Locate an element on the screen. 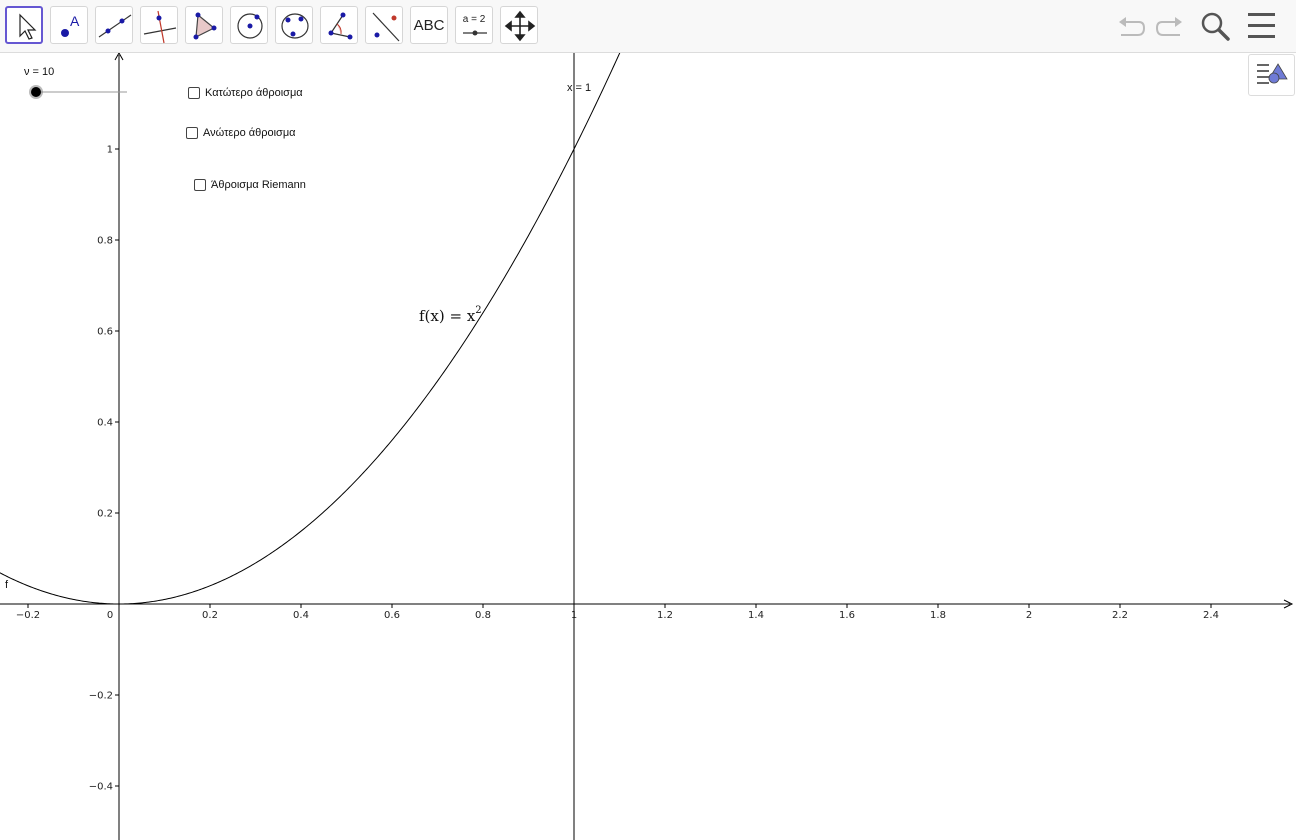 The height and width of the screenshot is (840, 1296). reflect-icon is located at coordinates (386, 27).